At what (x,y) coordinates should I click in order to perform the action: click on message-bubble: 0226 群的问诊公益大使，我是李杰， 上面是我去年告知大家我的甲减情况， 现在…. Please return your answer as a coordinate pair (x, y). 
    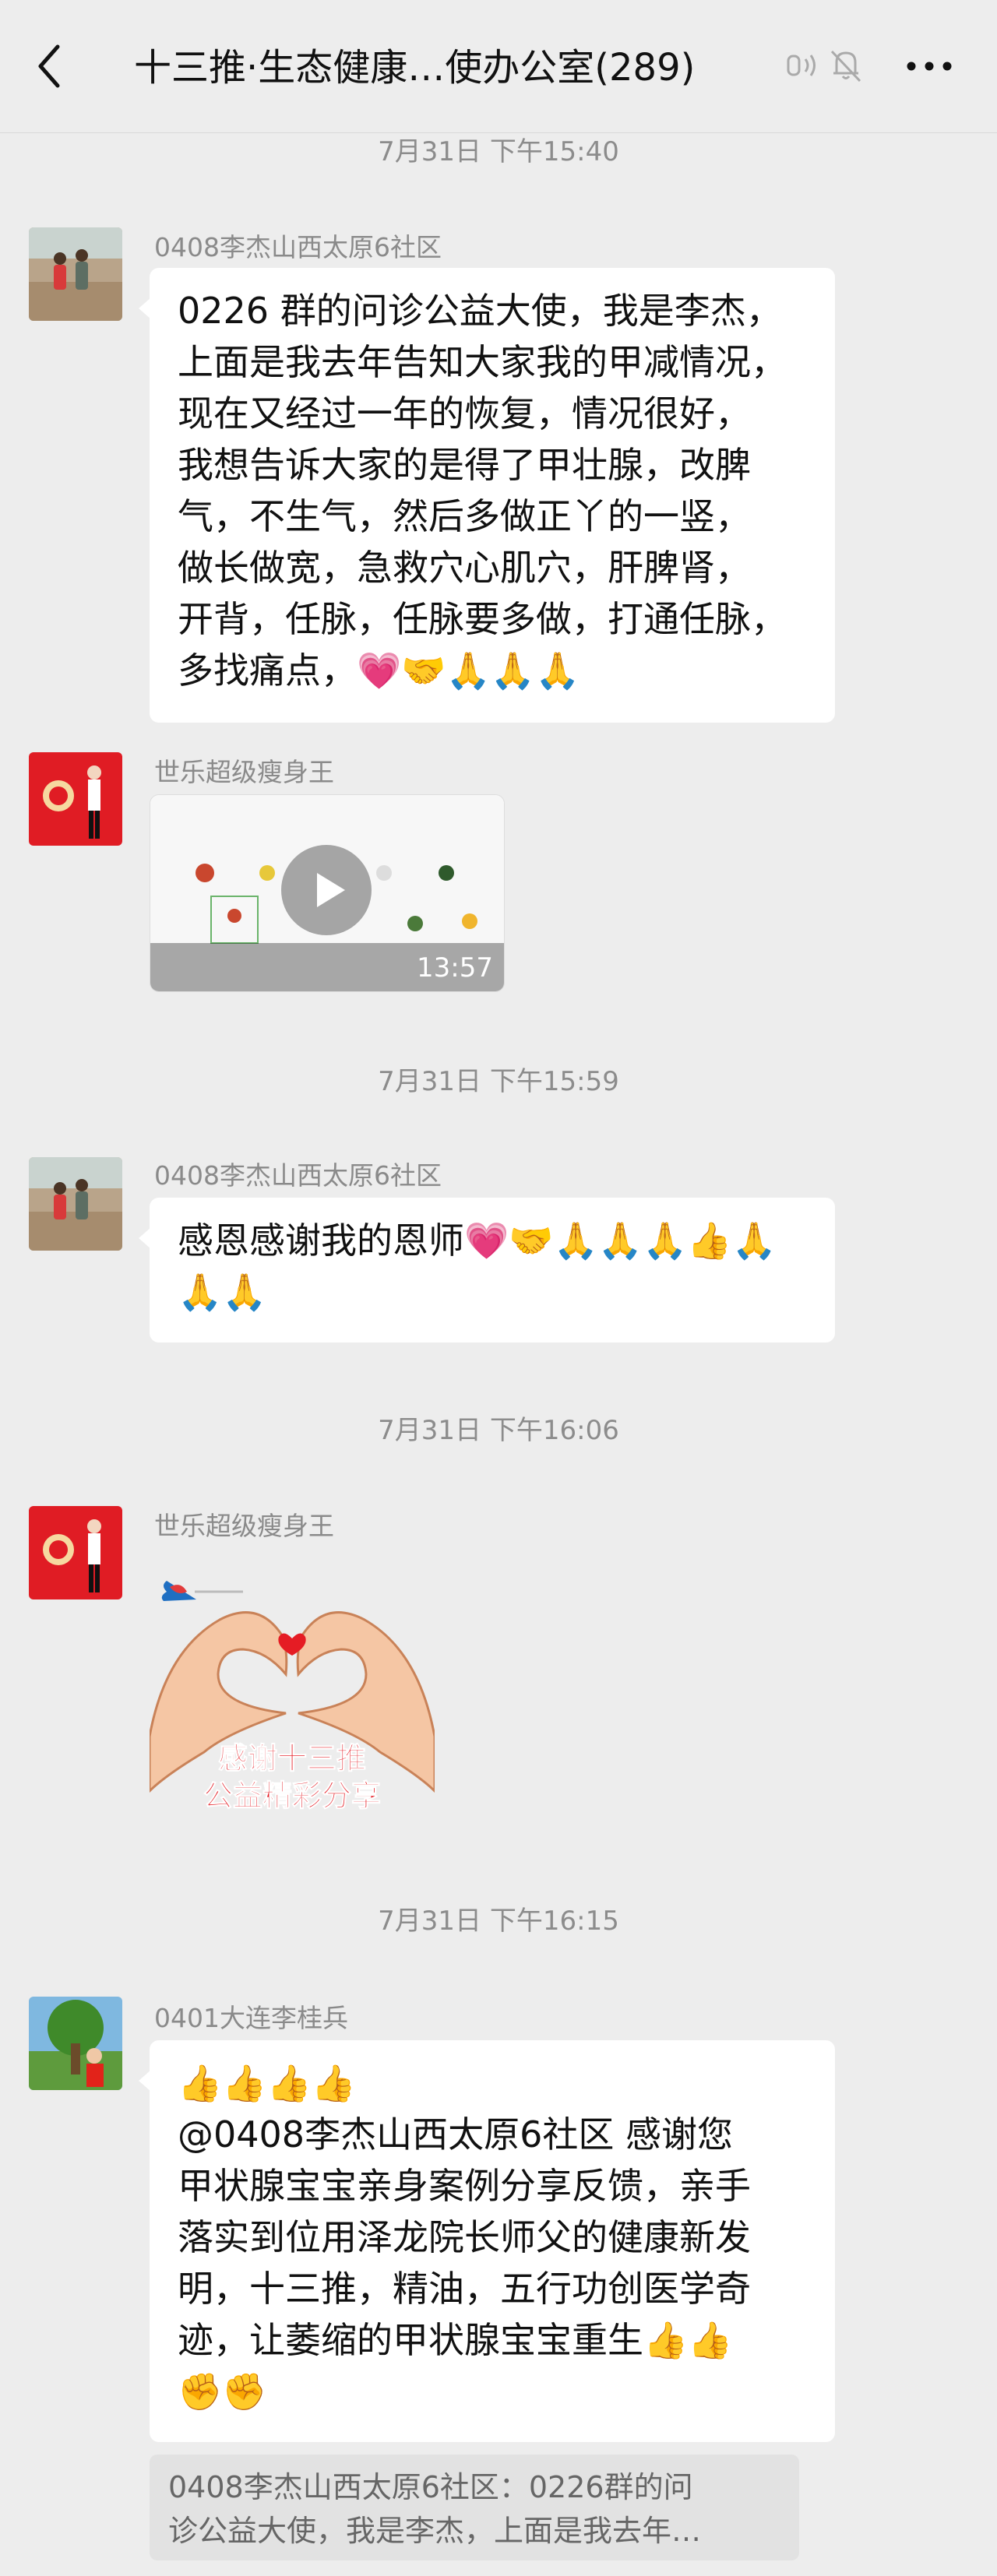
    Looking at the image, I should click on (487, 495).